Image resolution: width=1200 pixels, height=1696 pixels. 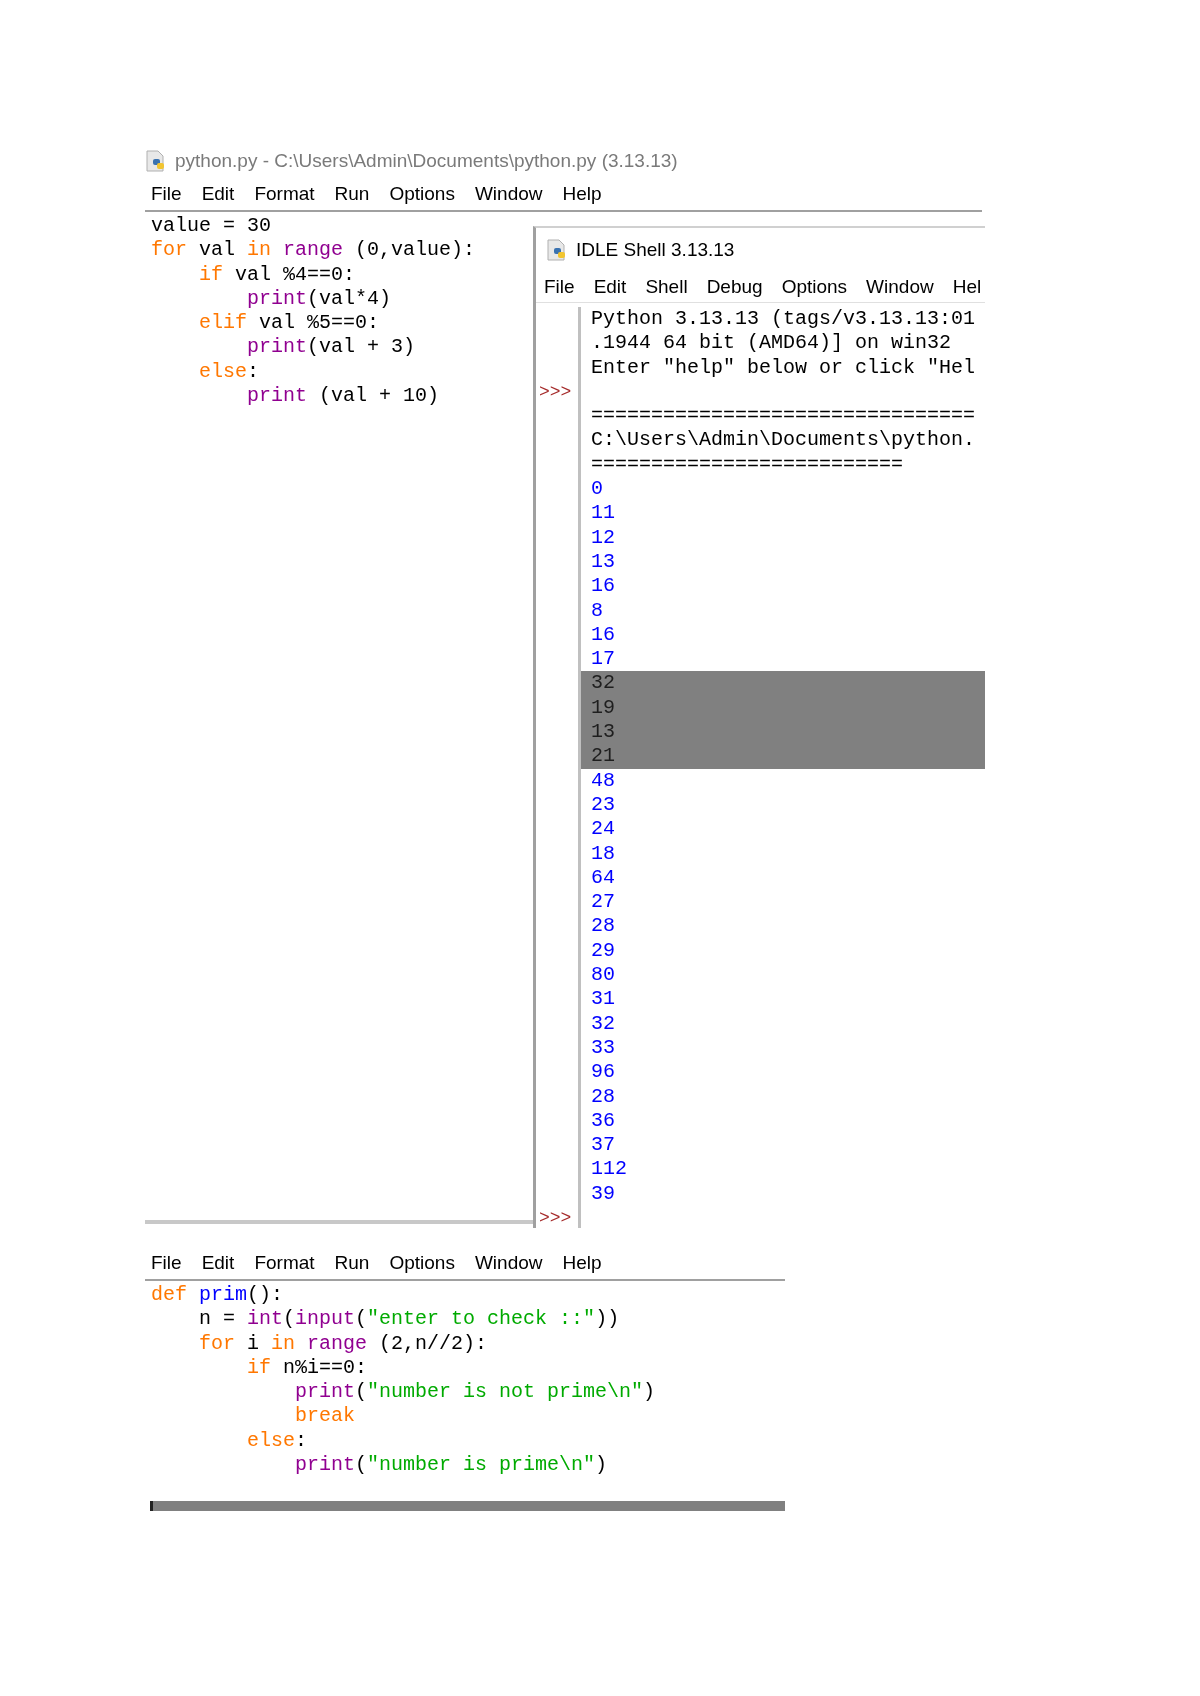 What do you see at coordinates (655, 250) in the screenshot?
I see `window-title: IDLE Shell 3.13.13` at bounding box center [655, 250].